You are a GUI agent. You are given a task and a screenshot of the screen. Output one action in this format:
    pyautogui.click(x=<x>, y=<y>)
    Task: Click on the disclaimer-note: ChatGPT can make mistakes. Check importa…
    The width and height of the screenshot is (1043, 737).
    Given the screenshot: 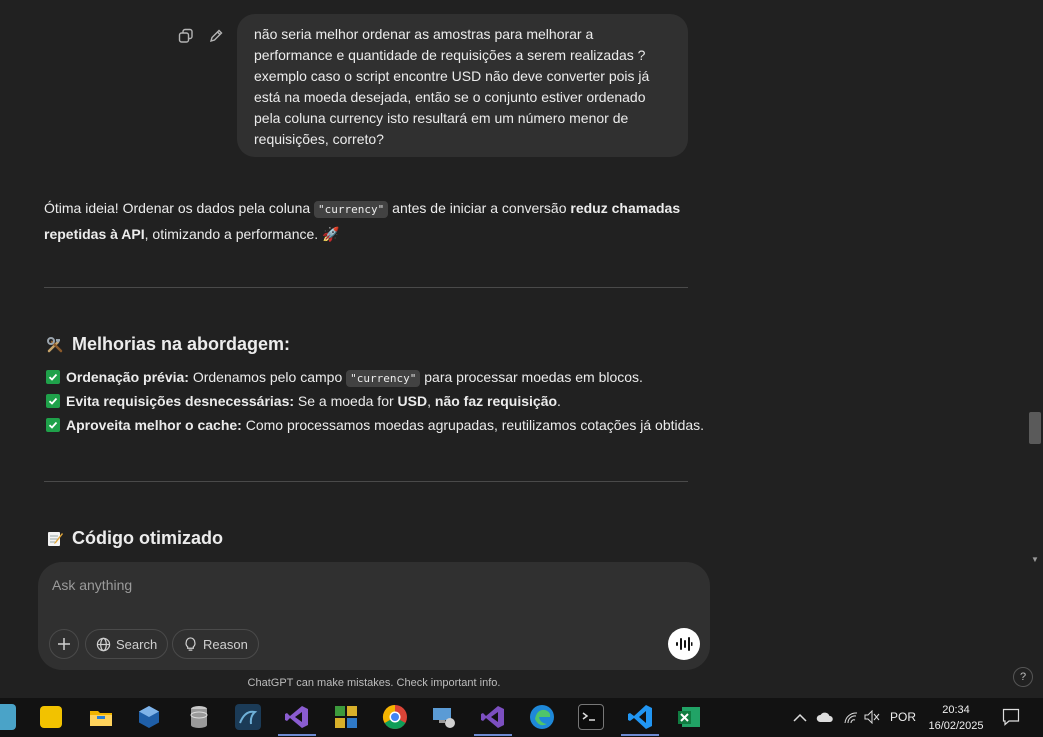 What is the action you would take?
    pyautogui.click(x=374, y=683)
    